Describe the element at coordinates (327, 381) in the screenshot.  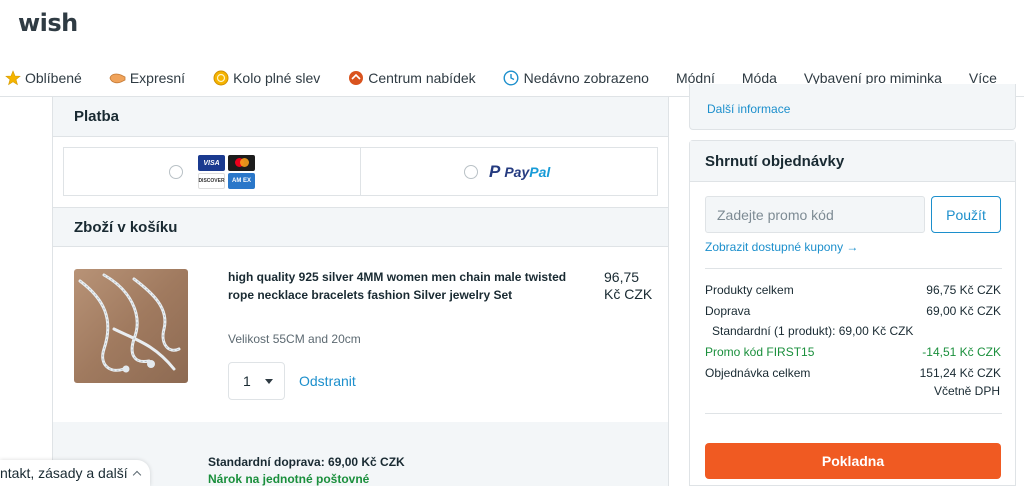
I see `remove-item-link: Odstranit` at that location.